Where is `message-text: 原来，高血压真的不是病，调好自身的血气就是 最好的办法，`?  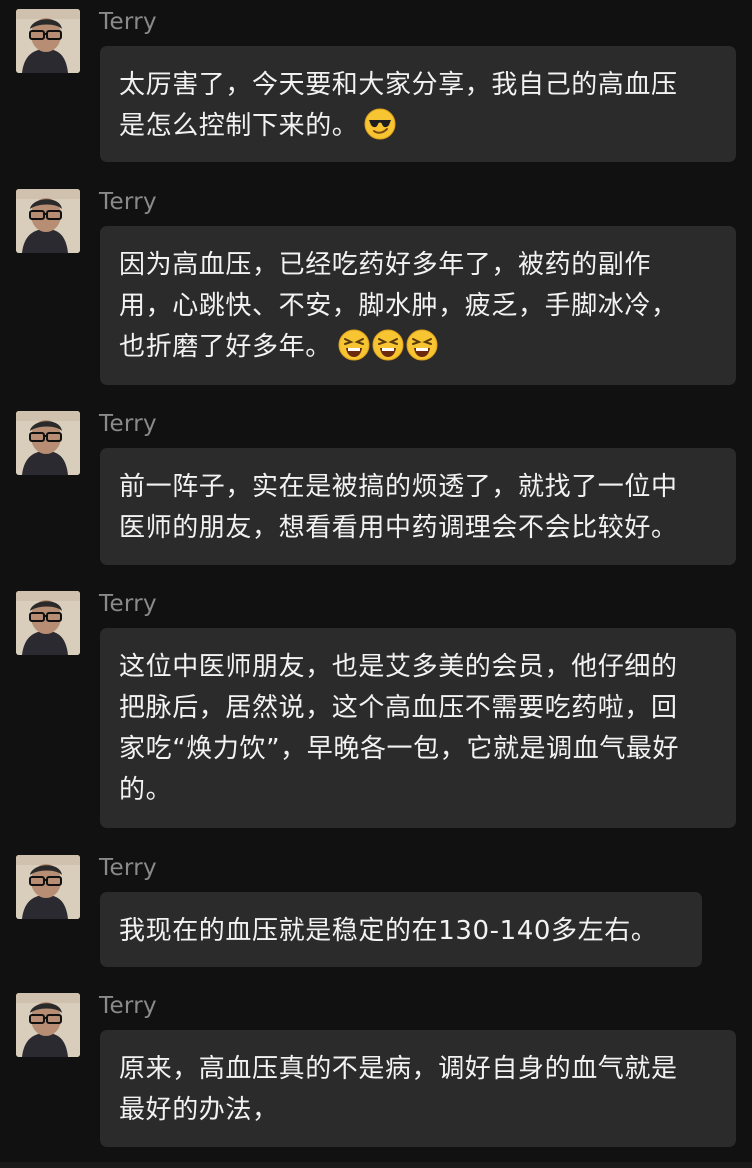
message-text: 原来，高血压真的不是病，调好自身的血气就是 最好的办法， is located at coordinates (398, 1089).